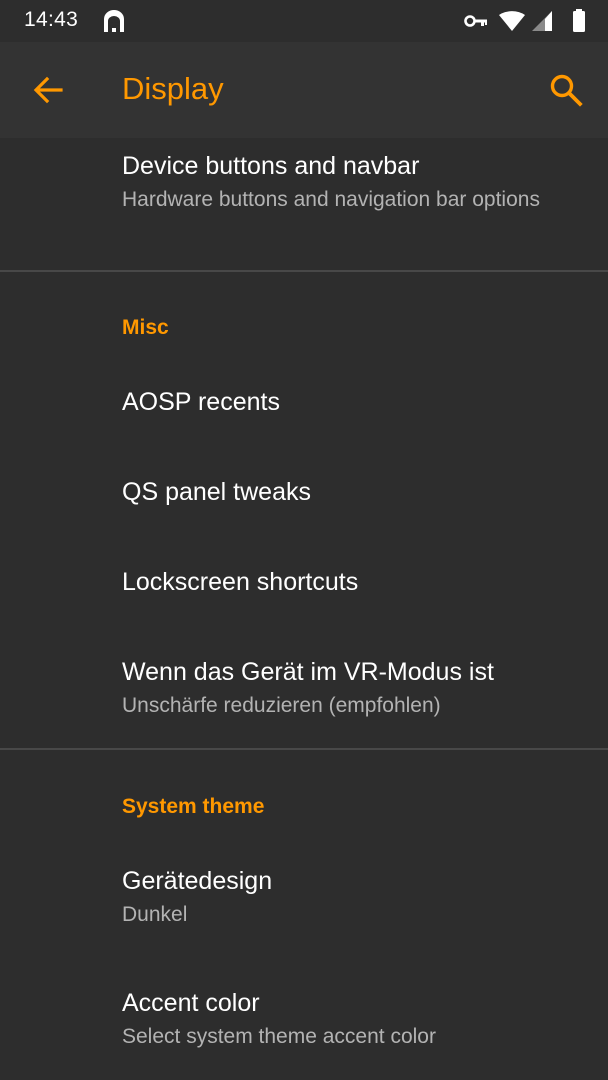  Describe the element at coordinates (155, 914) in the screenshot. I see `pref-summary: Dunkel` at that location.